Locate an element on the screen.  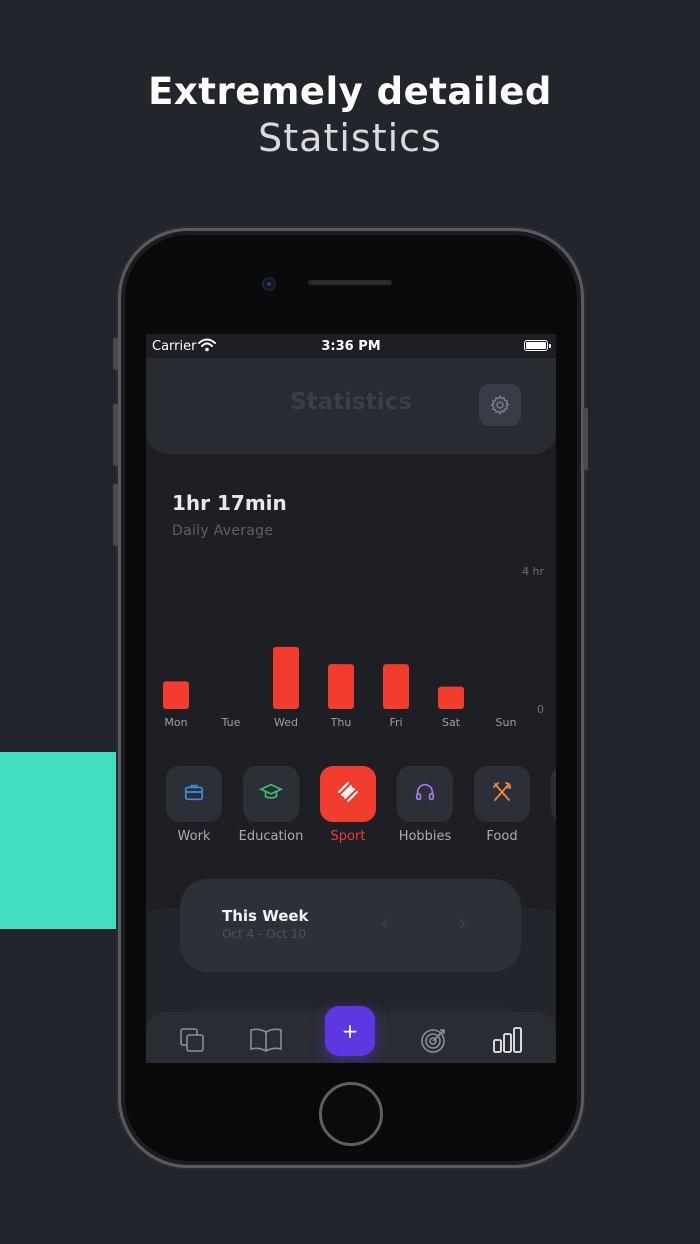
tab-pages is located at coordinates (192, 1040).